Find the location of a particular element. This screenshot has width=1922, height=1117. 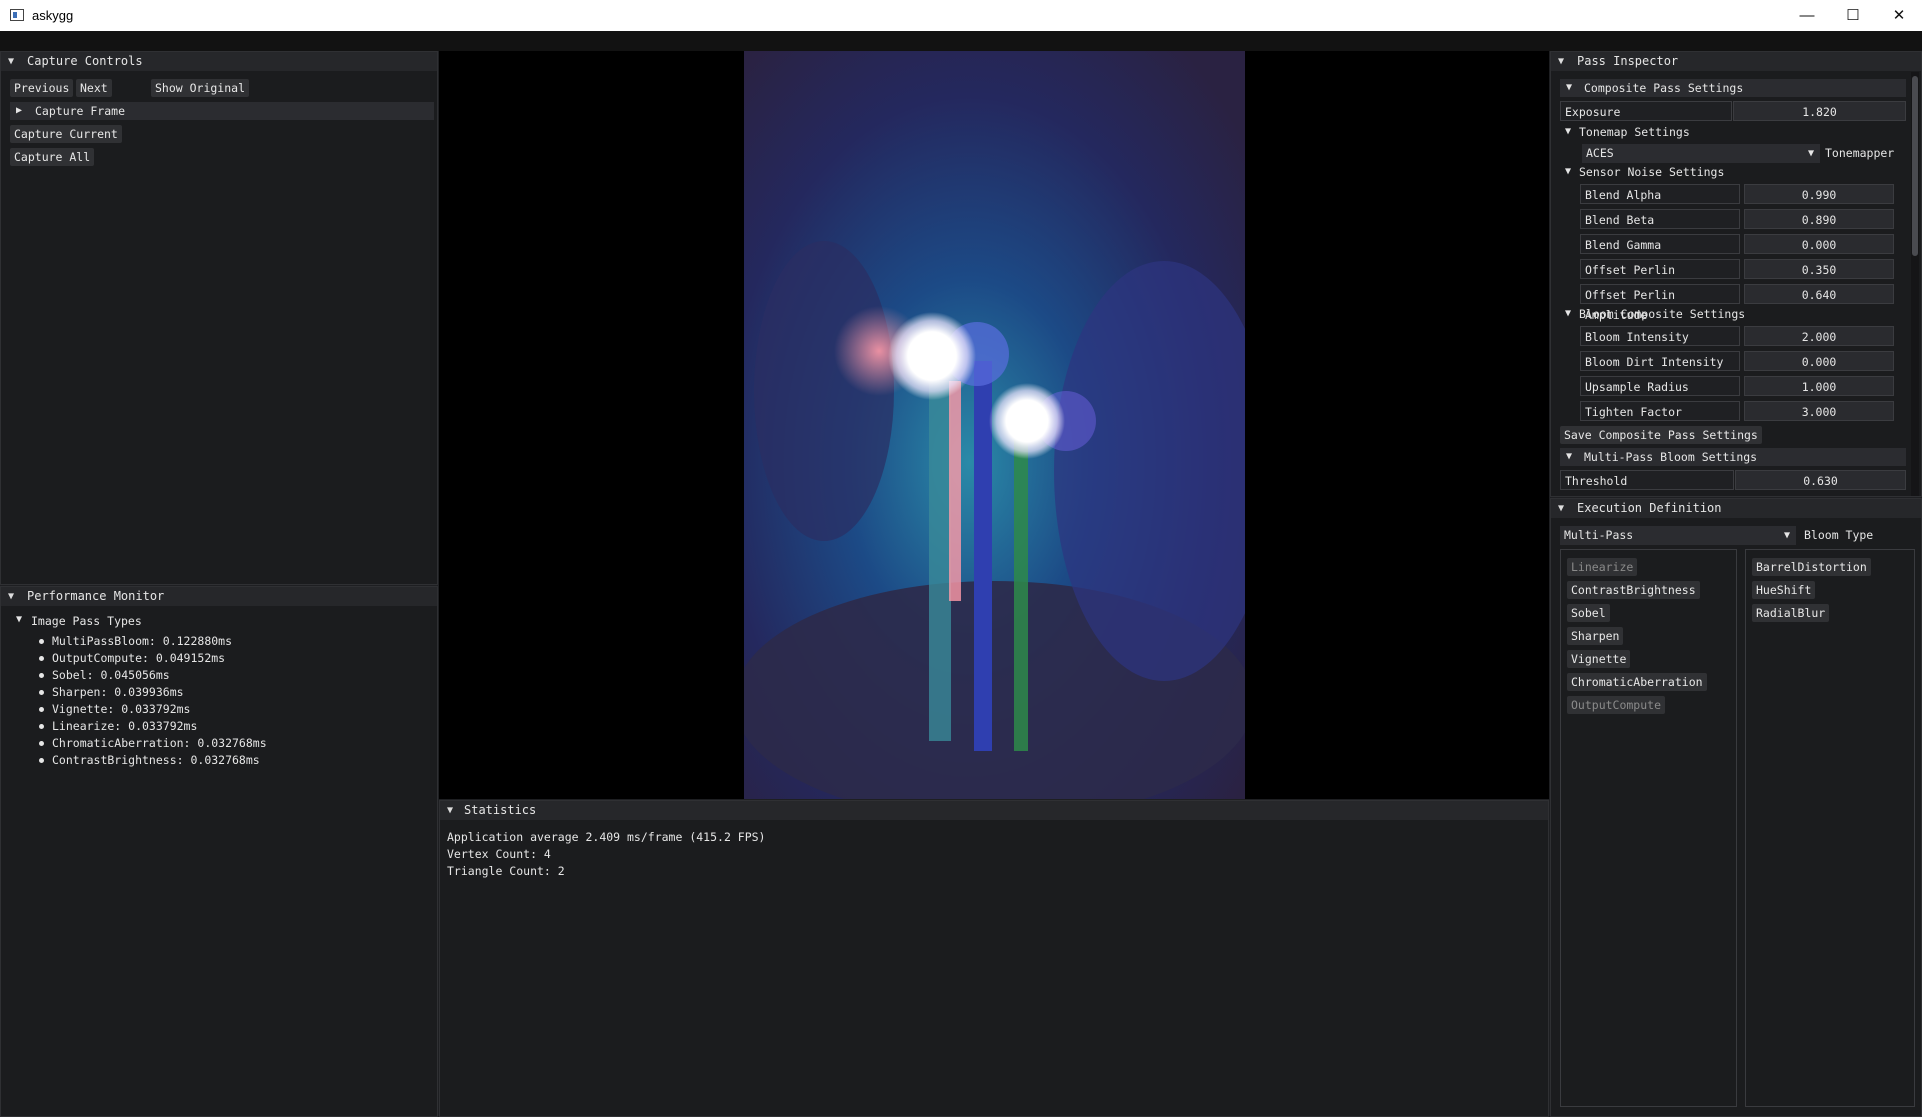

pass-item: ChromaticAberration is located at coordinates (1637, 682).